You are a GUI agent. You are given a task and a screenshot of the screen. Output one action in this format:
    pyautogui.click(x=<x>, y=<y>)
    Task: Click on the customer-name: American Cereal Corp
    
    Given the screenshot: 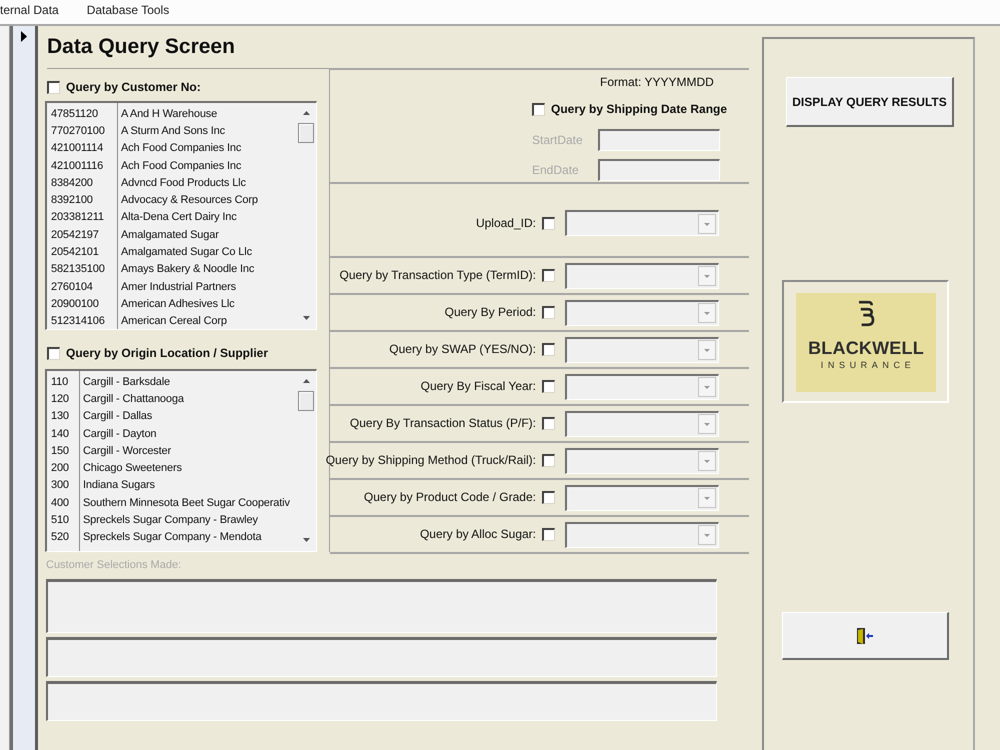 What is the action you would take?
    pyautogui.click(x=174, y=321)
    